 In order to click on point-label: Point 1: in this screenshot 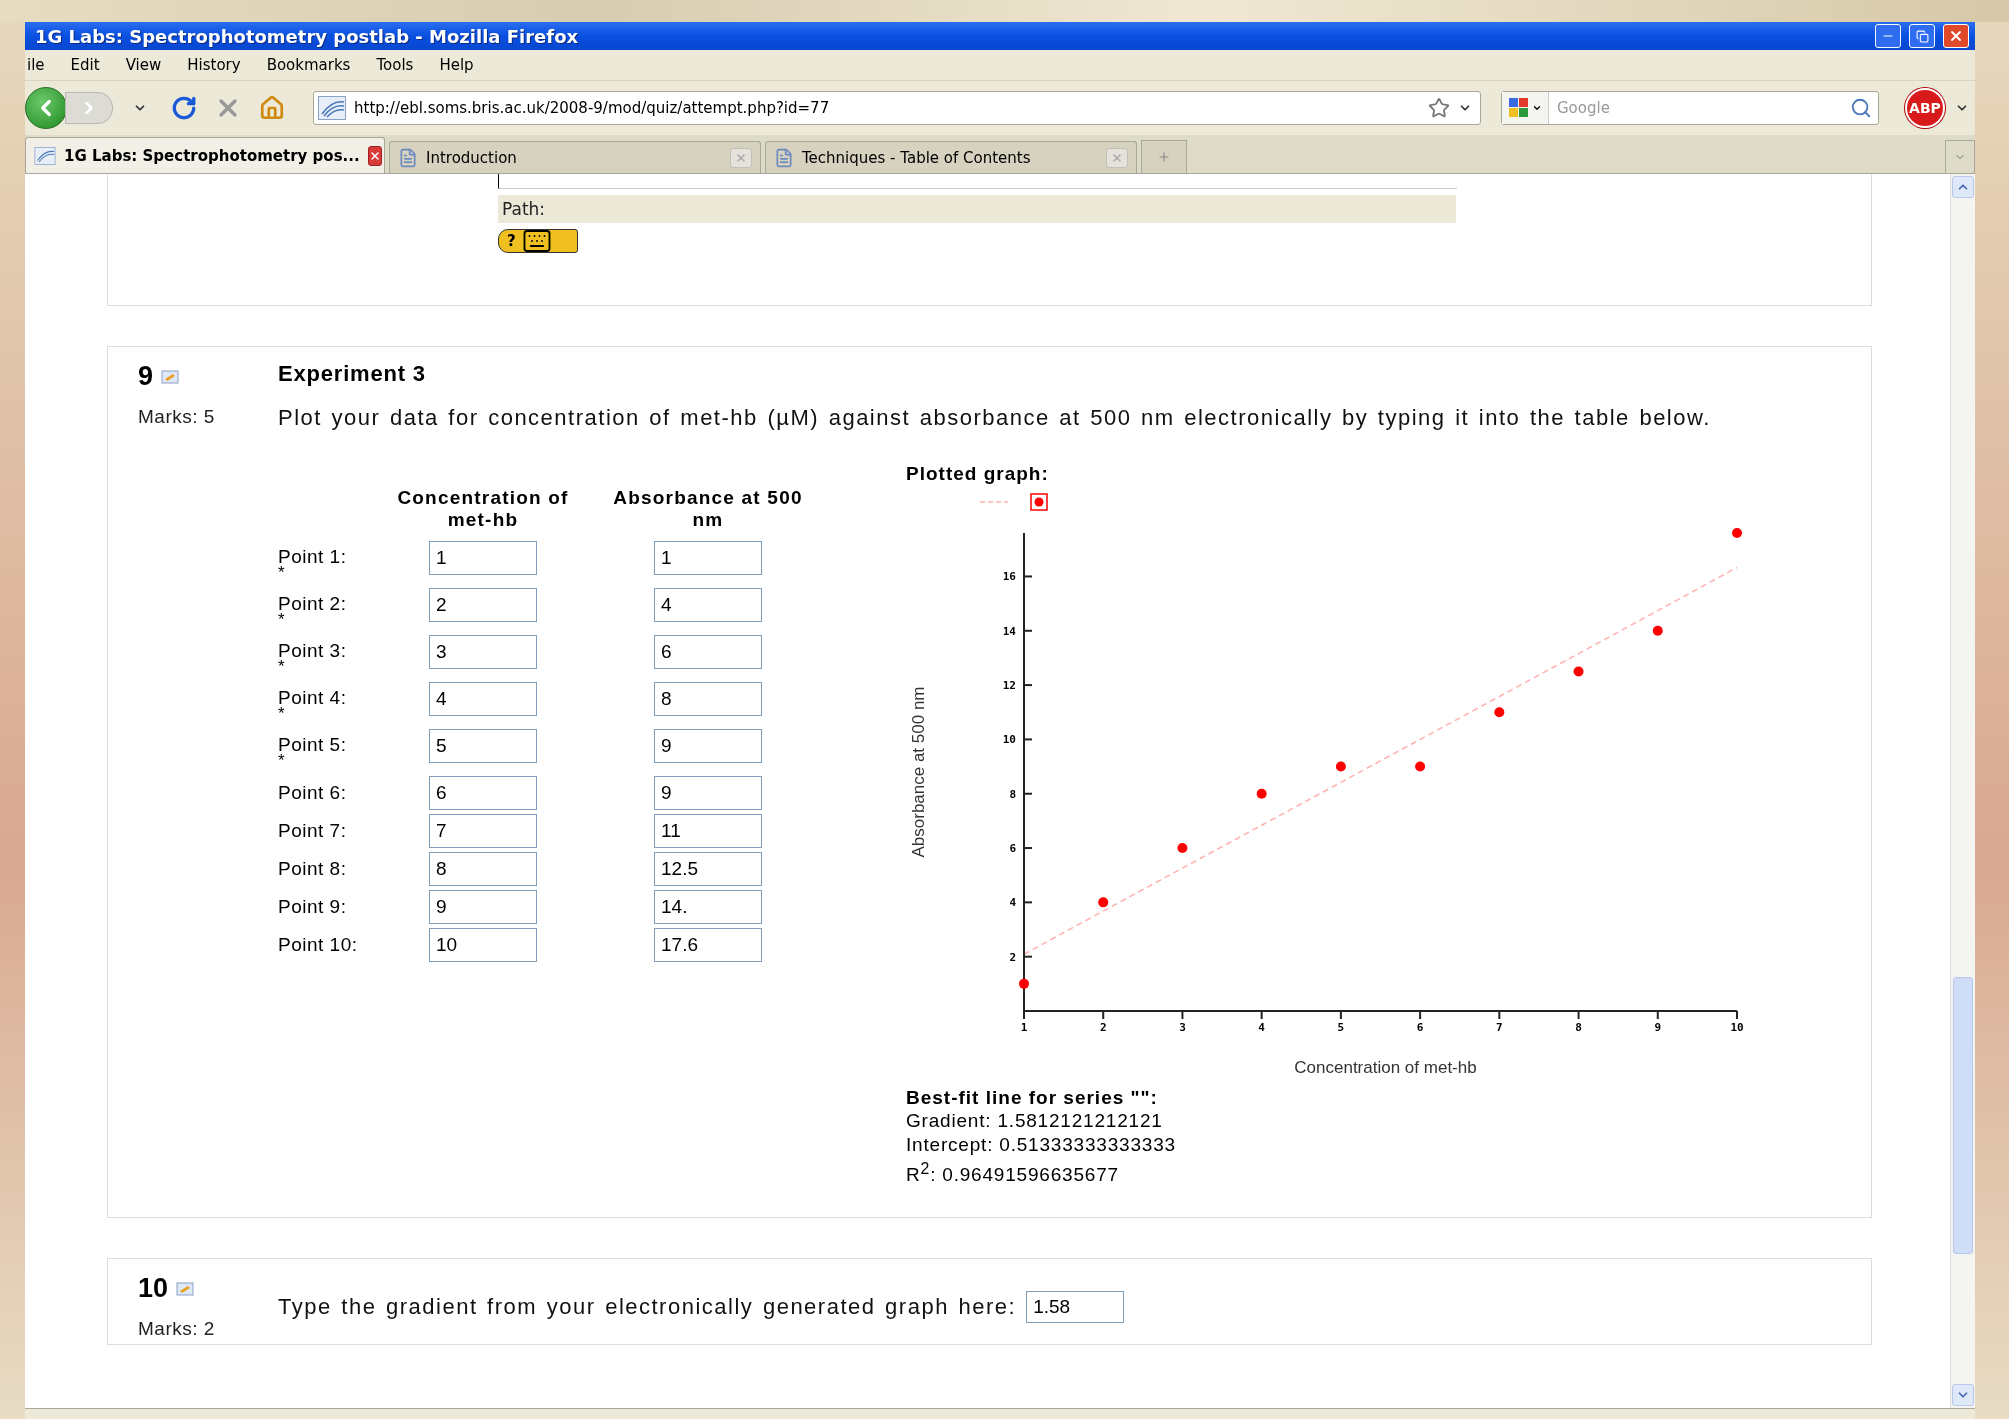, I will do `click(313, 556)`.